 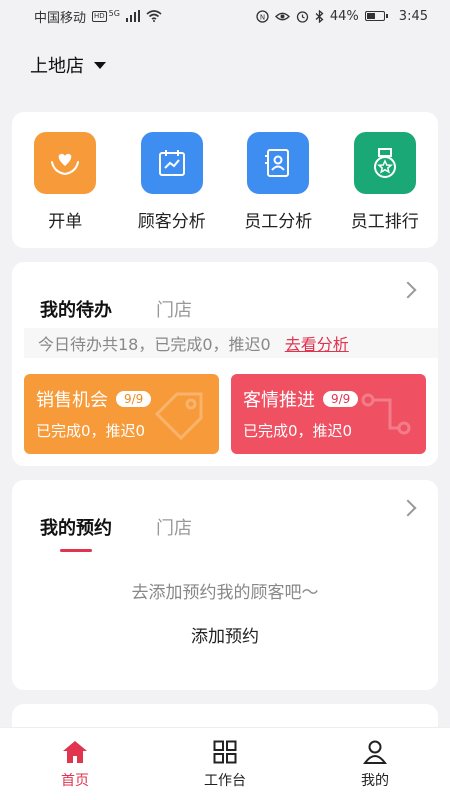 I want to click on tab-my-todo: 我的待办, so click(x=76, y=309).